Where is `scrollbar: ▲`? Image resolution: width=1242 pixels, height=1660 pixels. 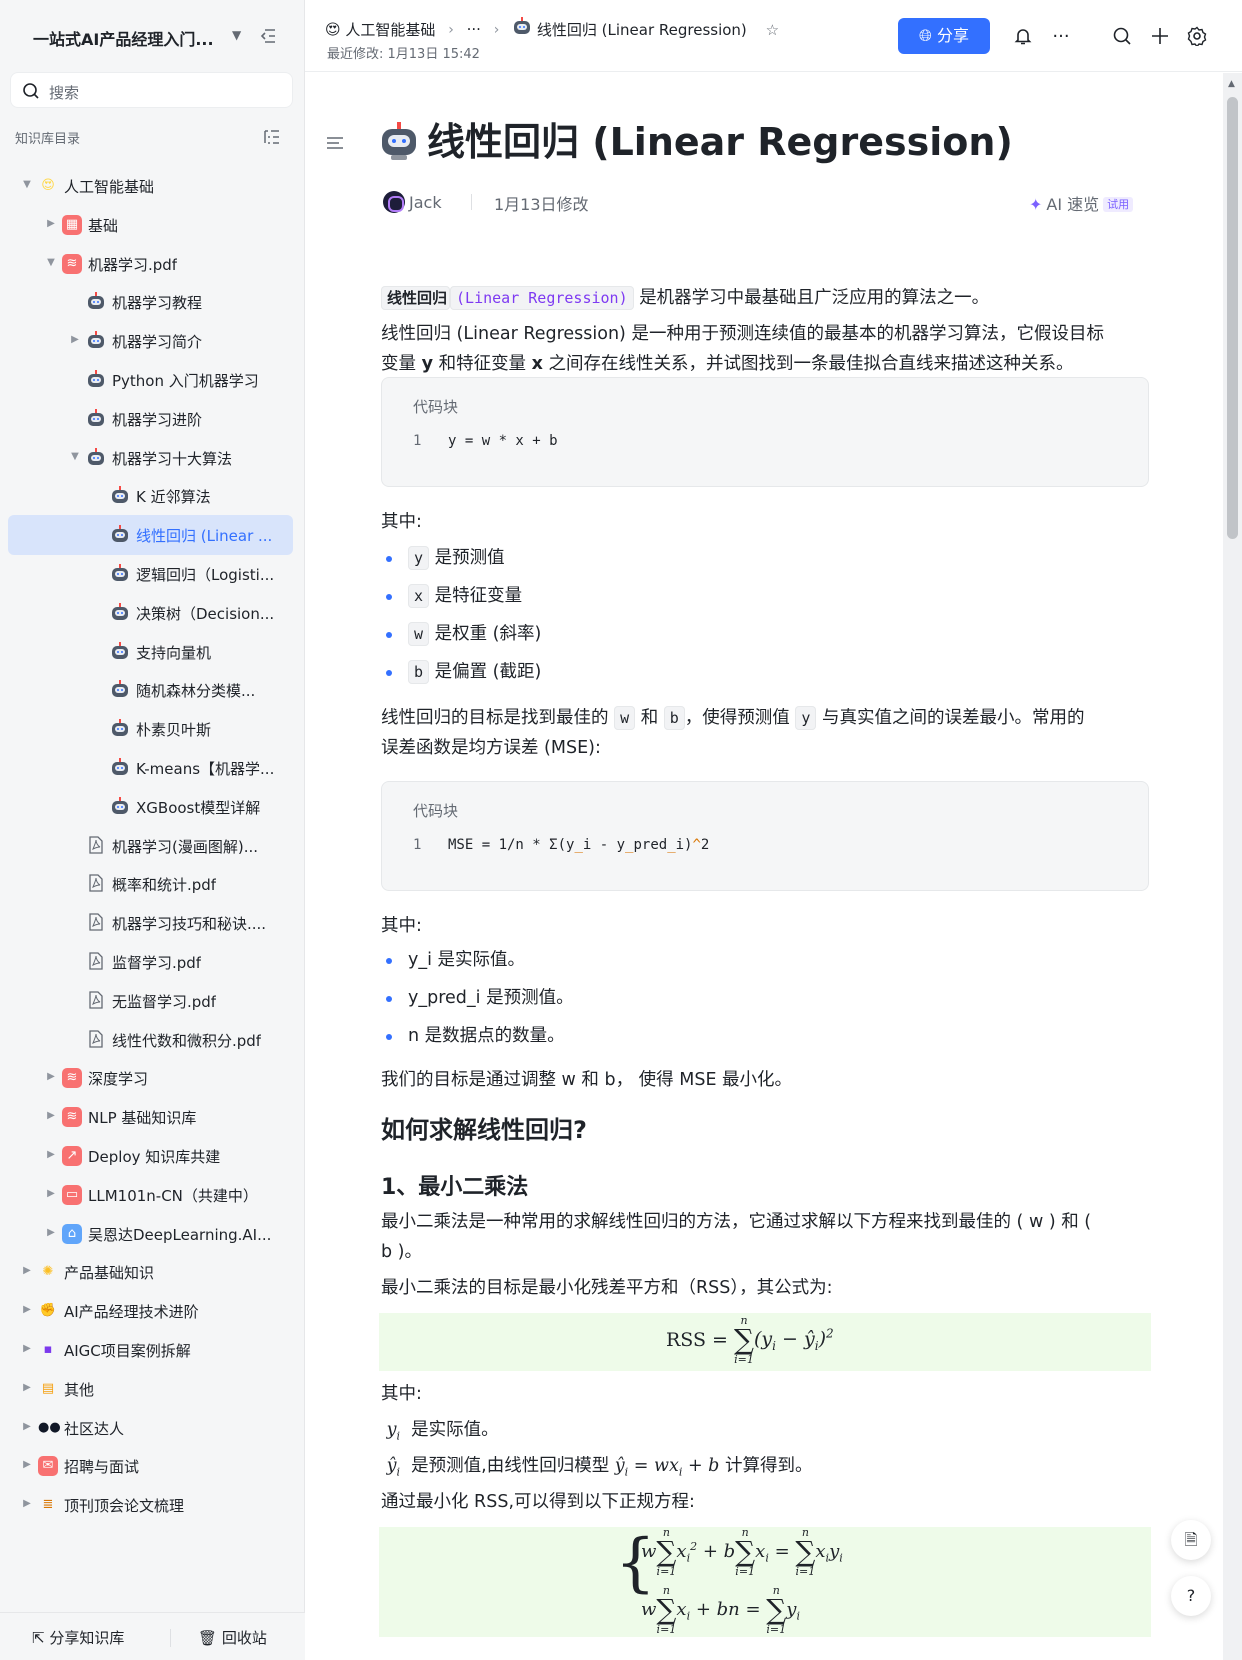 scrollbar: ▲ is located at coordinates (1232, 866).